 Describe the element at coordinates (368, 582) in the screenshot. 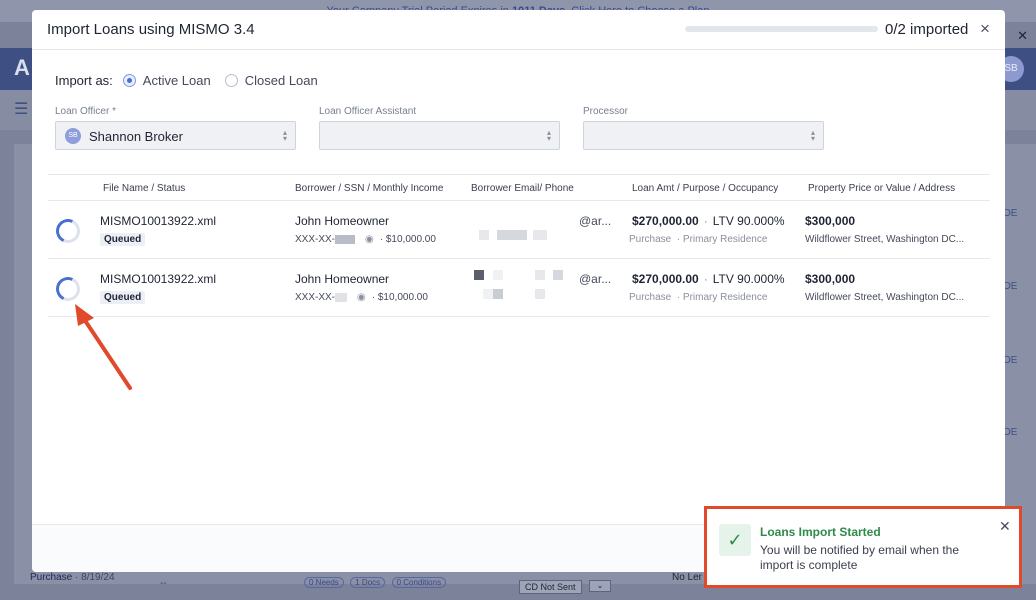

I see `docs-pill: 1 Docs` at that location.